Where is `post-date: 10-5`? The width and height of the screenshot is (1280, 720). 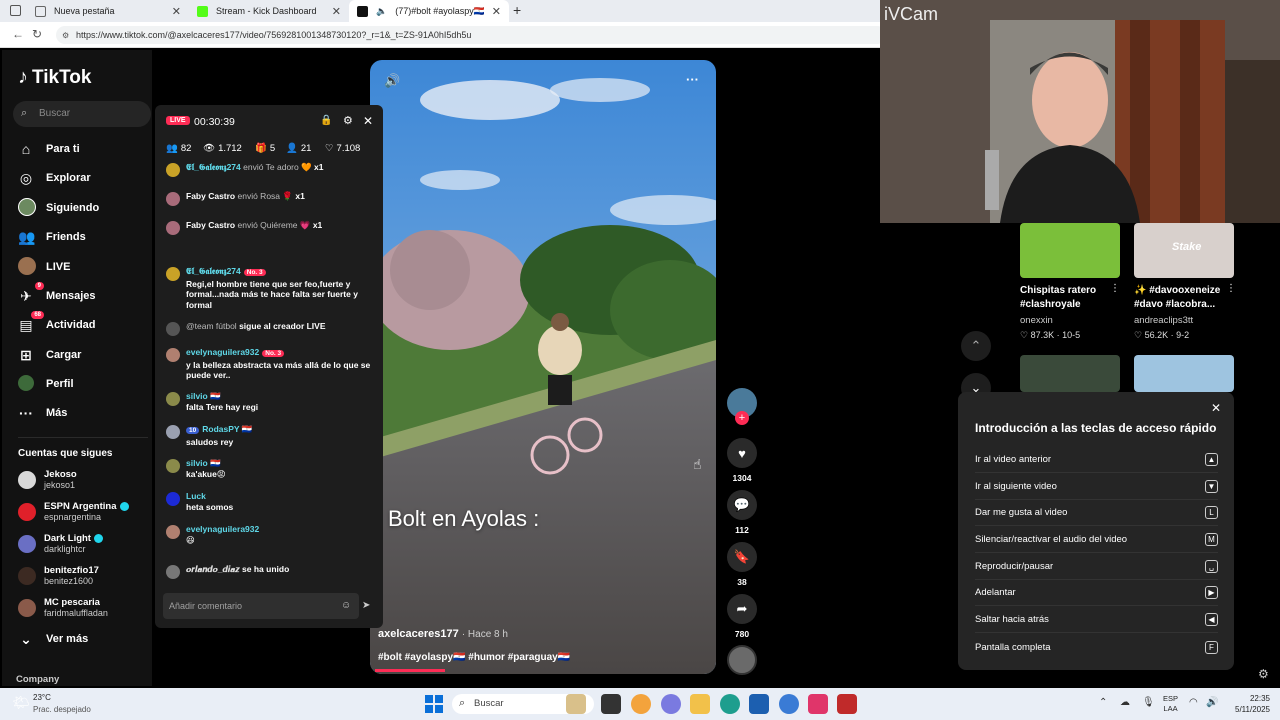
post-date: 10-5 is located at coordinates (1071, 335).